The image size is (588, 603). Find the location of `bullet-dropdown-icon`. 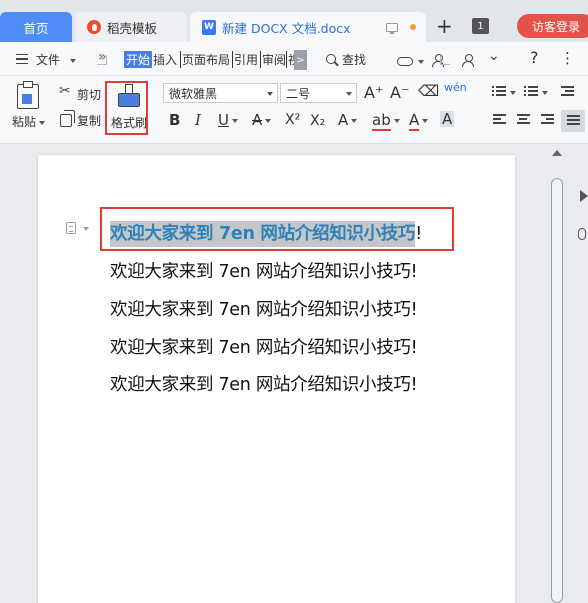

bullet-dropdown-icon is located at coordinates (513, 93).